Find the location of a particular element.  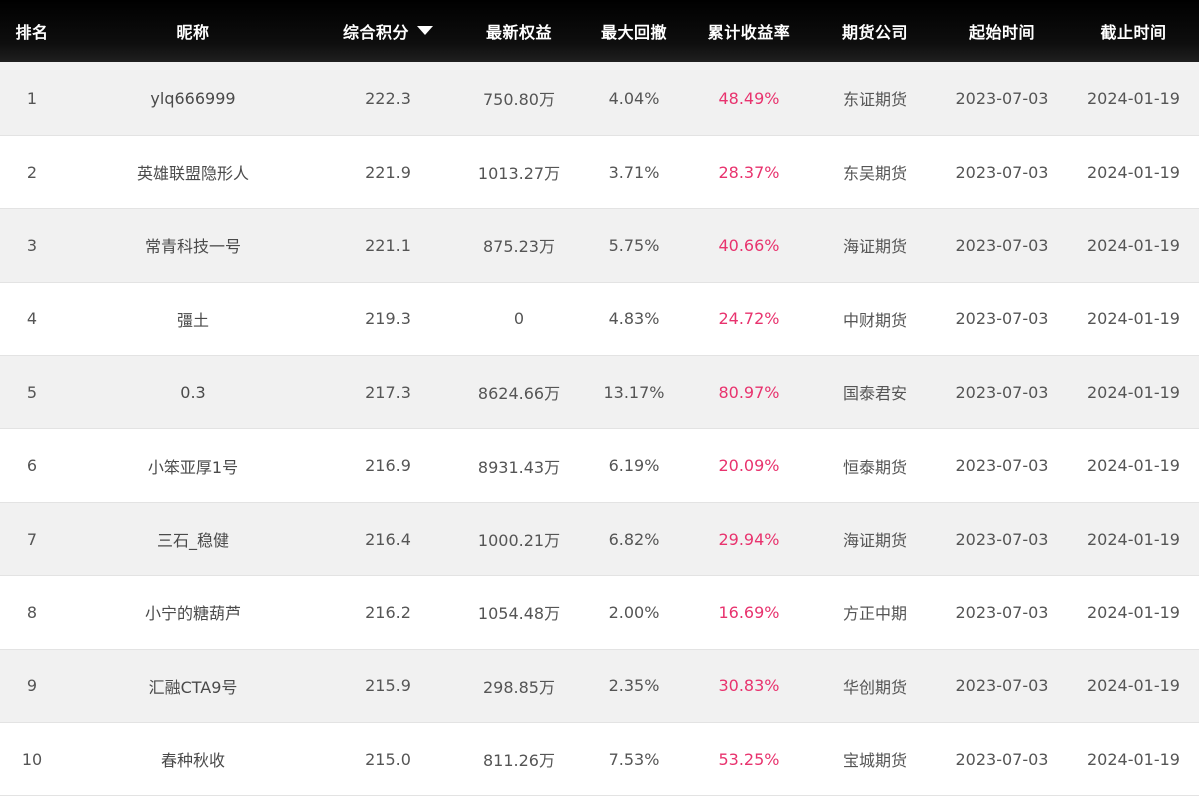

column-header-broker-label: 期货公司 is located at coordinates (874, 32).